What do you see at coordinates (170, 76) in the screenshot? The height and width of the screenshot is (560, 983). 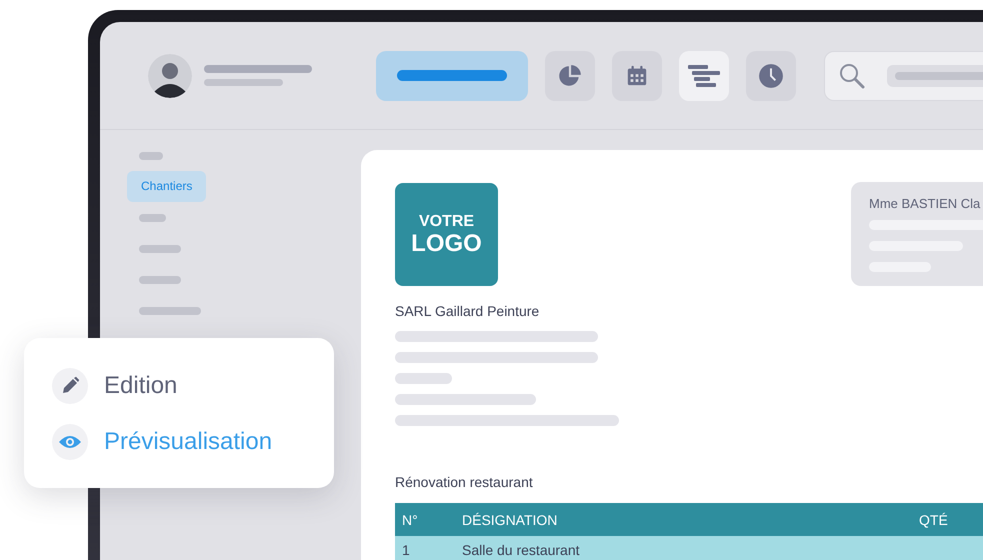 I see `avatar` at bounding box center [170, 76].